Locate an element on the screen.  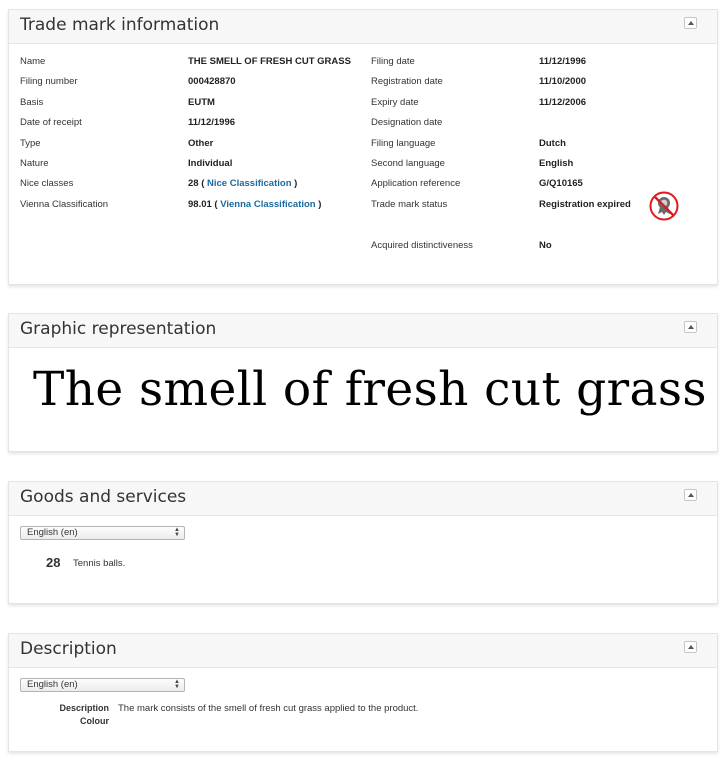
filing-language-value: Dutch is located at coordinates (552, 143).